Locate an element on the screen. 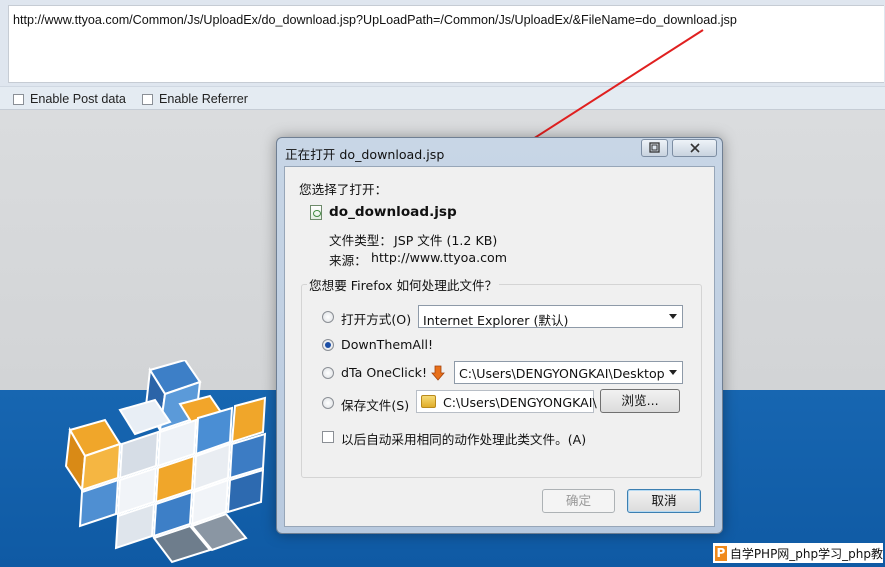  open-with-select: Internet Explorer (默认) is located at coordinates (550, 316).